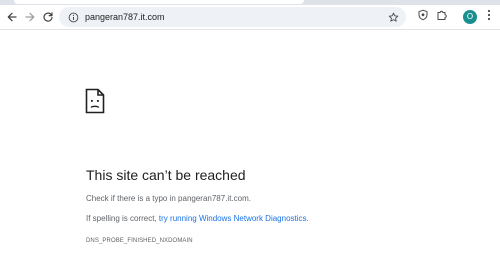 This screenshot has width=500, height=274. Describe the element at coordinates (470, 17) in the screenshot. I see `profile-avatar: O` at that location.